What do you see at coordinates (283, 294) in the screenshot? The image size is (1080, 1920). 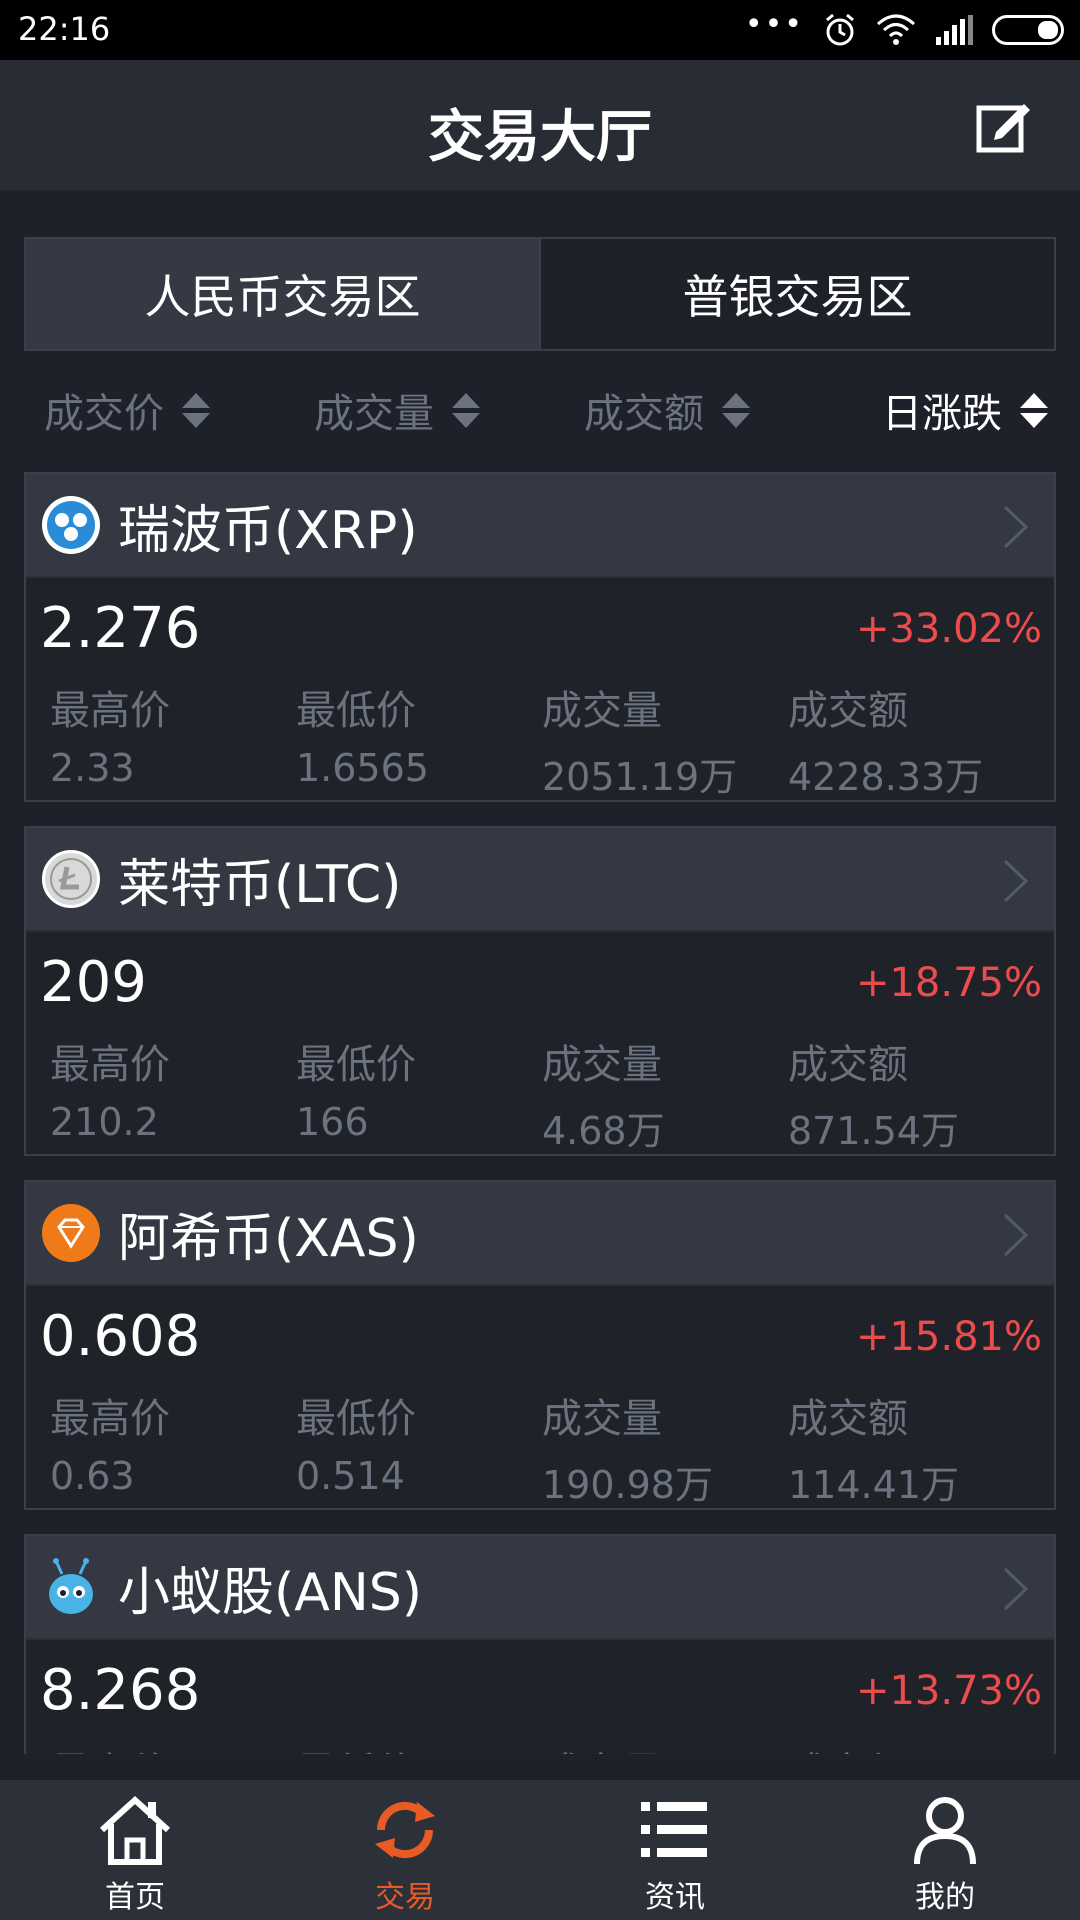 I see `tab-rmb-zone: 人民币交易区` at bounding box center [283, 294].